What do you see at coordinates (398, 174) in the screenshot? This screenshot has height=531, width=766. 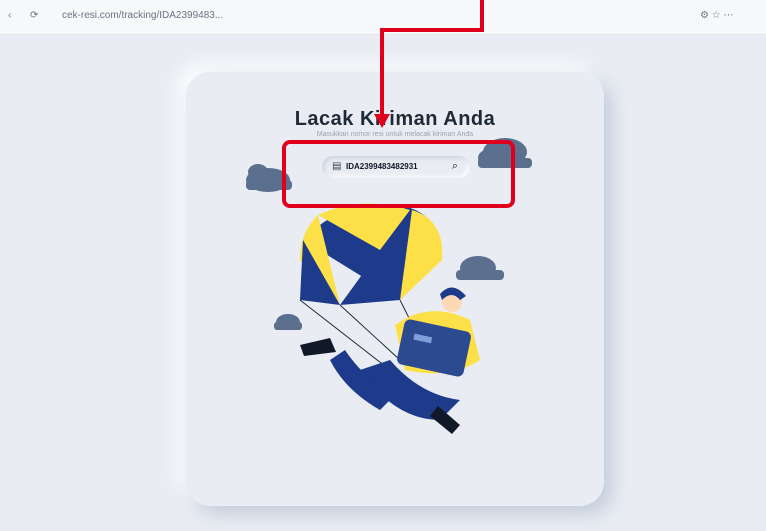 I see `annotation-highlight-box` at bounding box center [398, 174].